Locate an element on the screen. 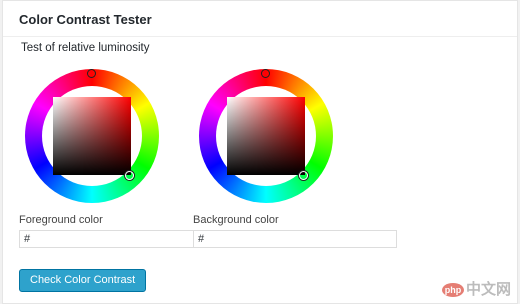  foreground-color-field is located at coordinates (107, 239).